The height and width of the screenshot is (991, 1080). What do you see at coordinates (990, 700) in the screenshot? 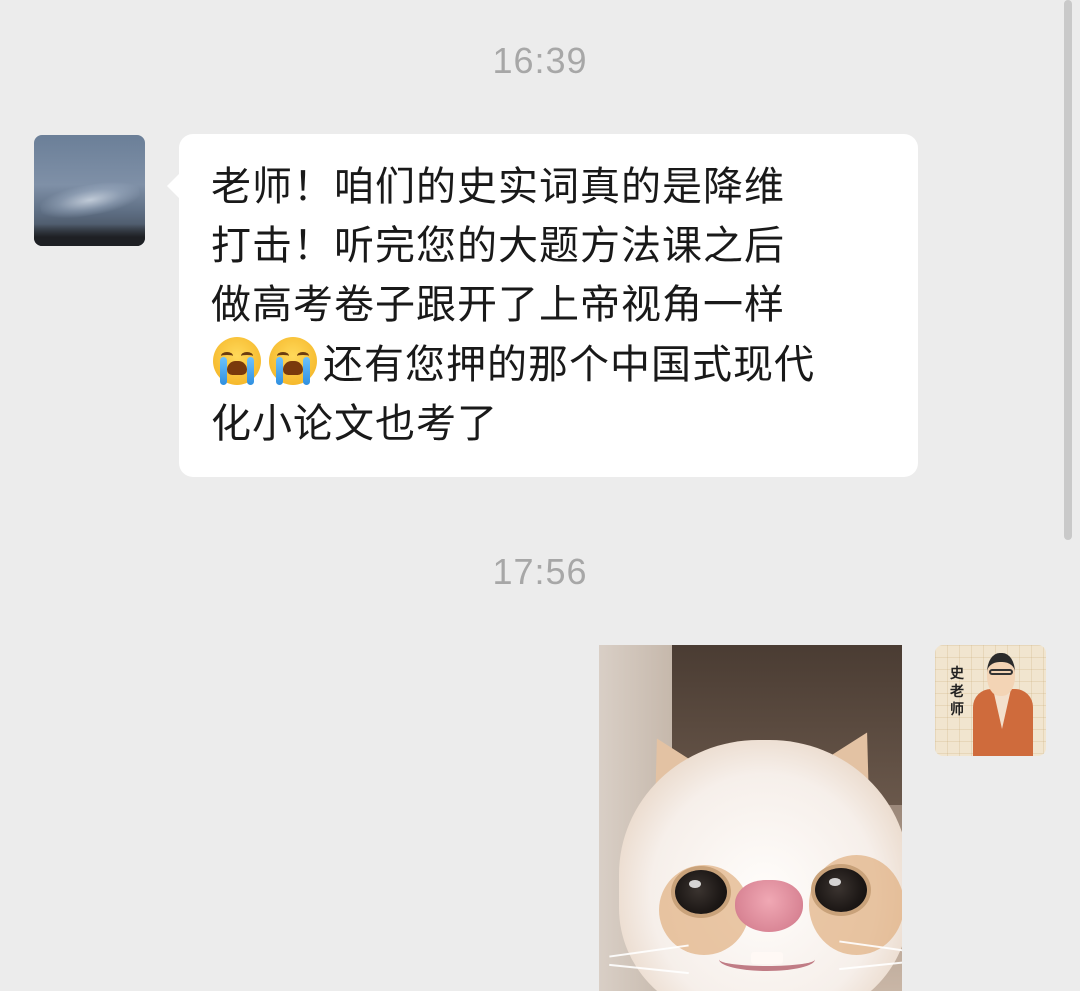
I see `my-avatar: 史 老 师` at bounding box center [990, 700].